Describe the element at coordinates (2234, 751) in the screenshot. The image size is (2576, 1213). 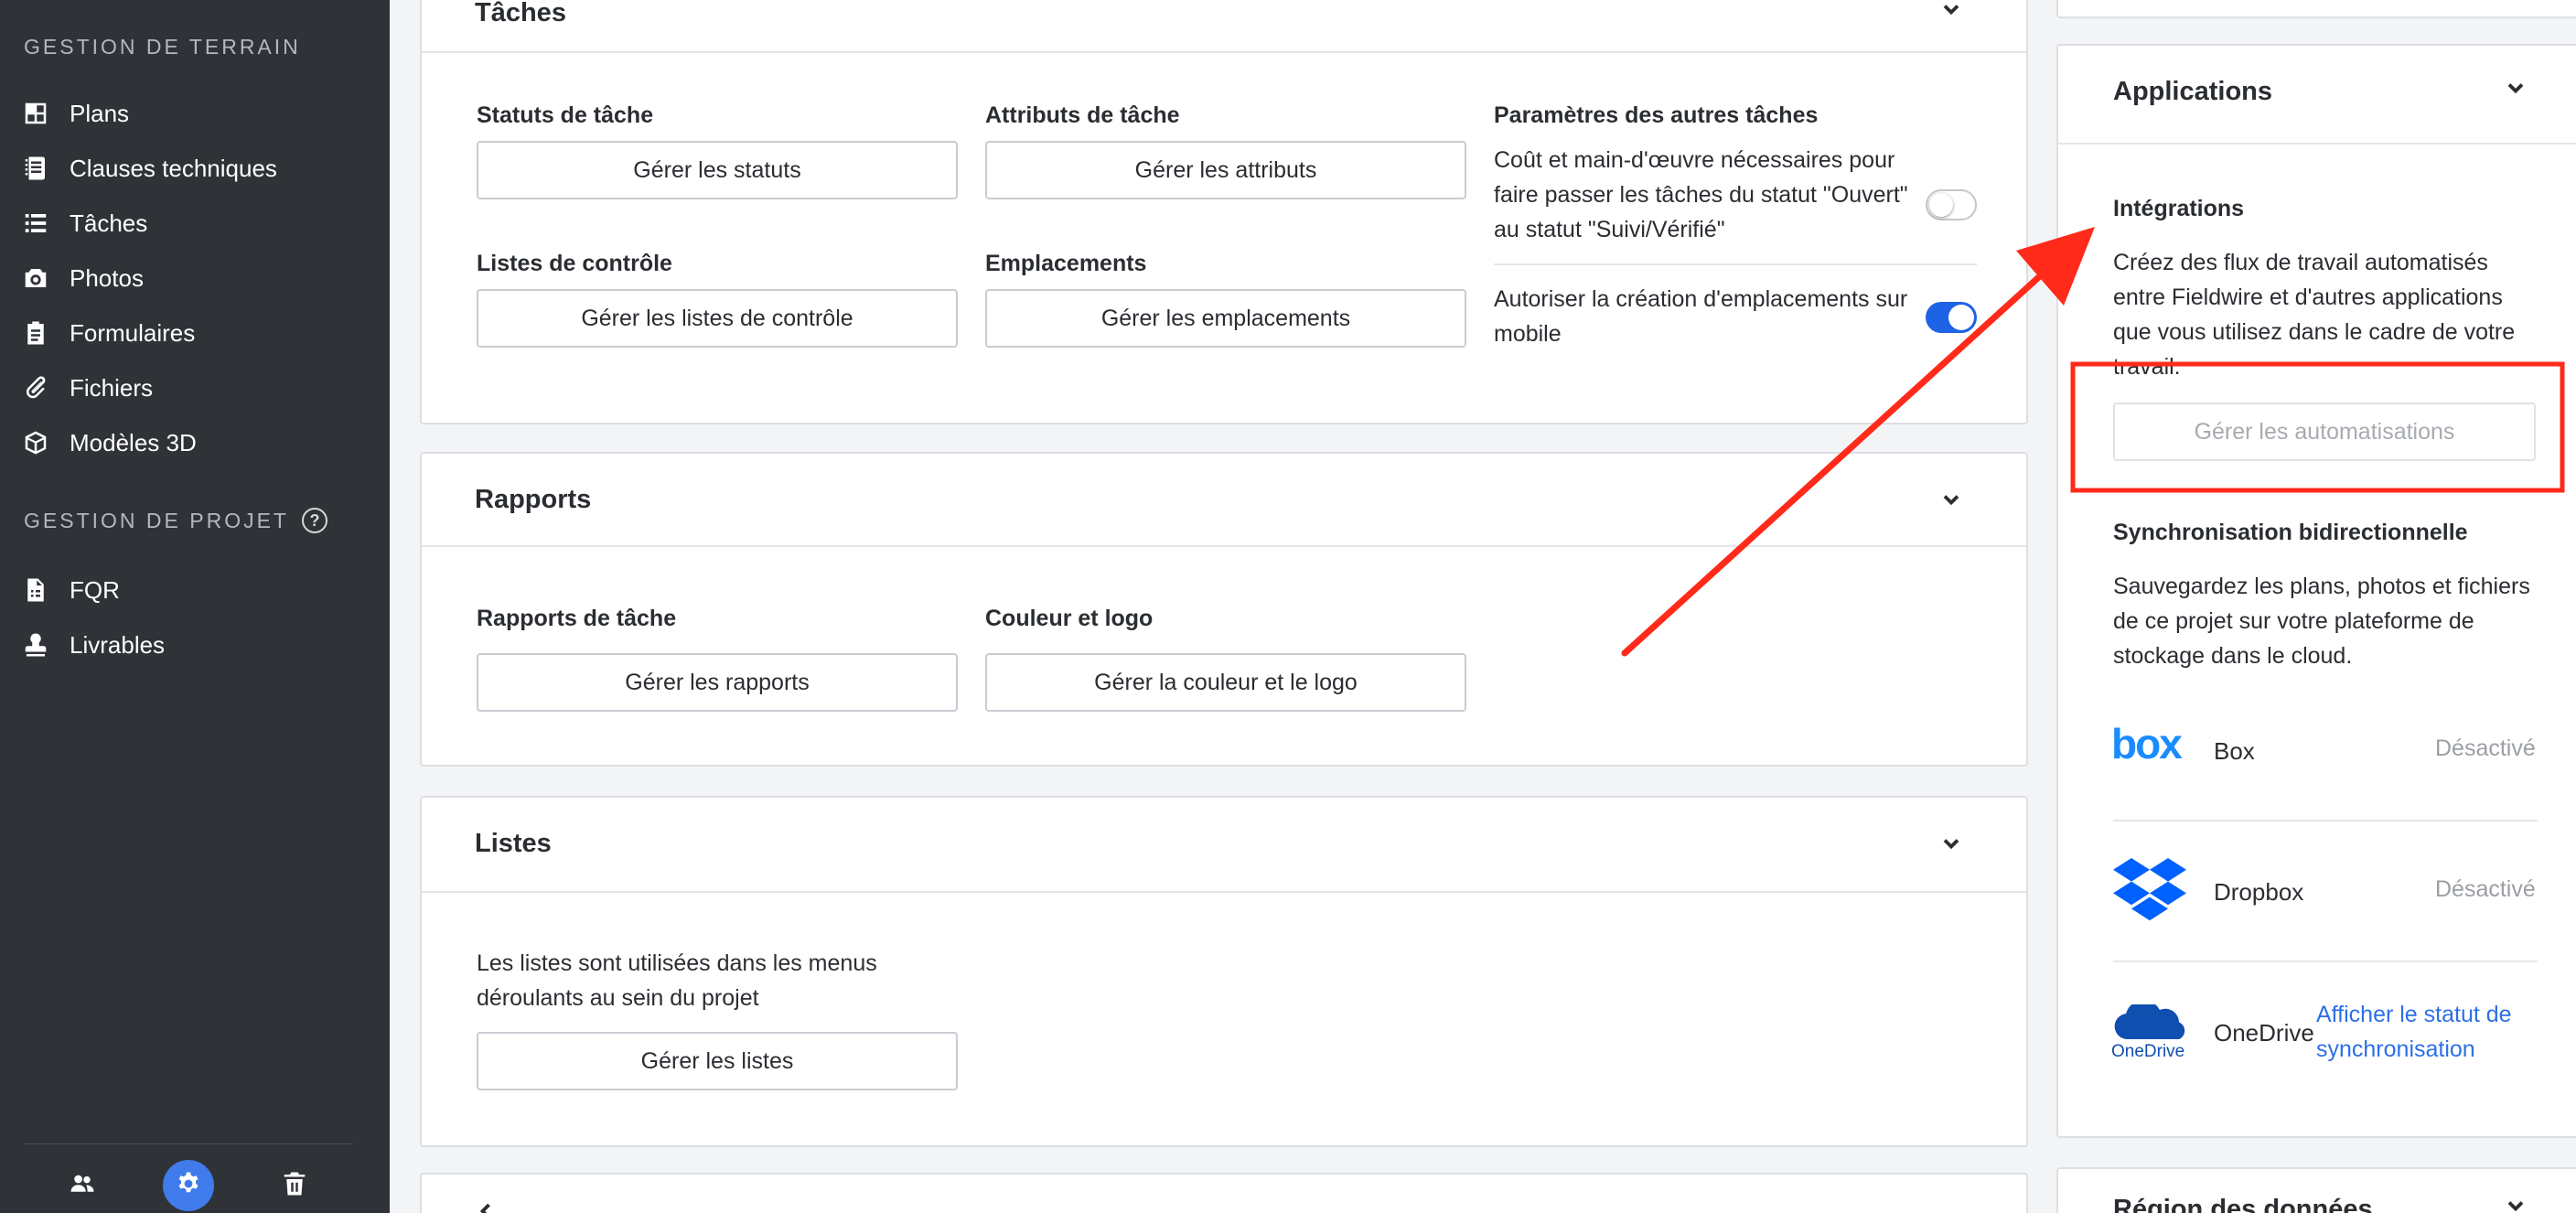
I see `box-name: Box` at that location.